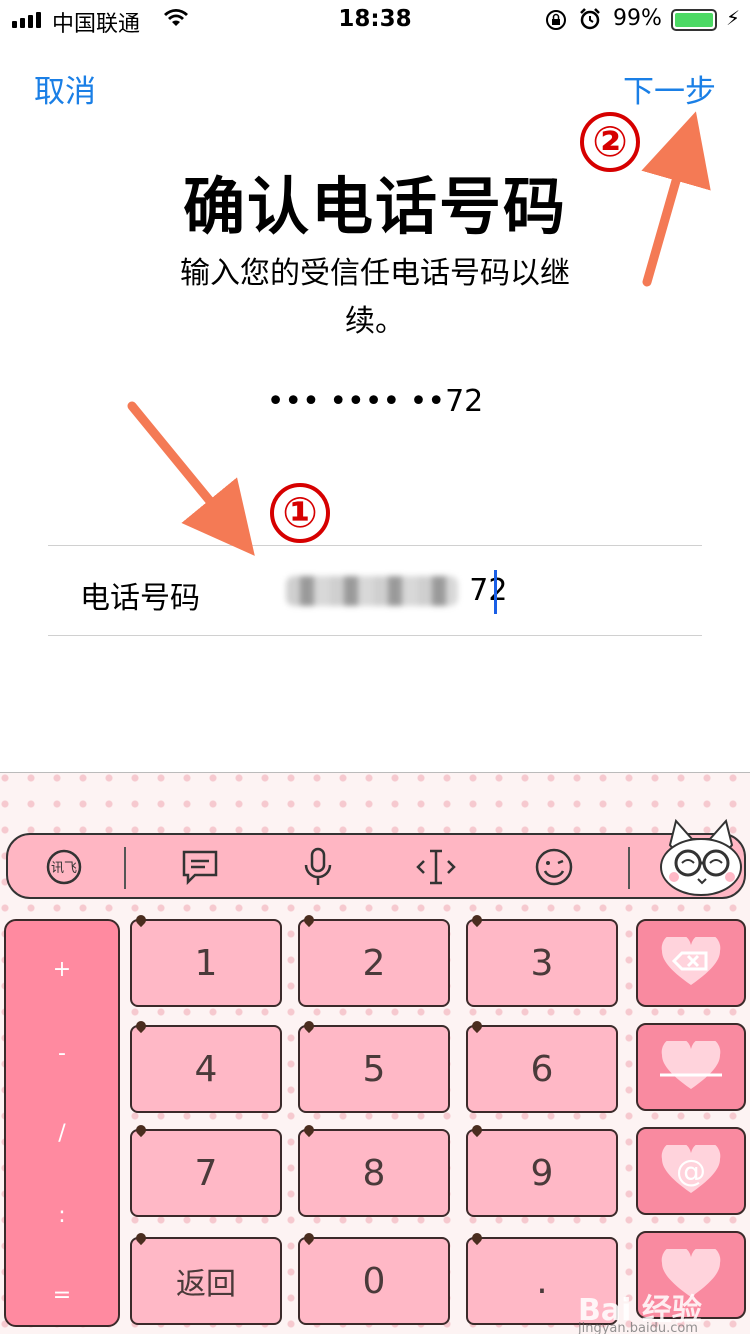 Image resolution: width=750 pixels, height=1334 pixels. I want to click on plus-key: +, so click(62, 969).